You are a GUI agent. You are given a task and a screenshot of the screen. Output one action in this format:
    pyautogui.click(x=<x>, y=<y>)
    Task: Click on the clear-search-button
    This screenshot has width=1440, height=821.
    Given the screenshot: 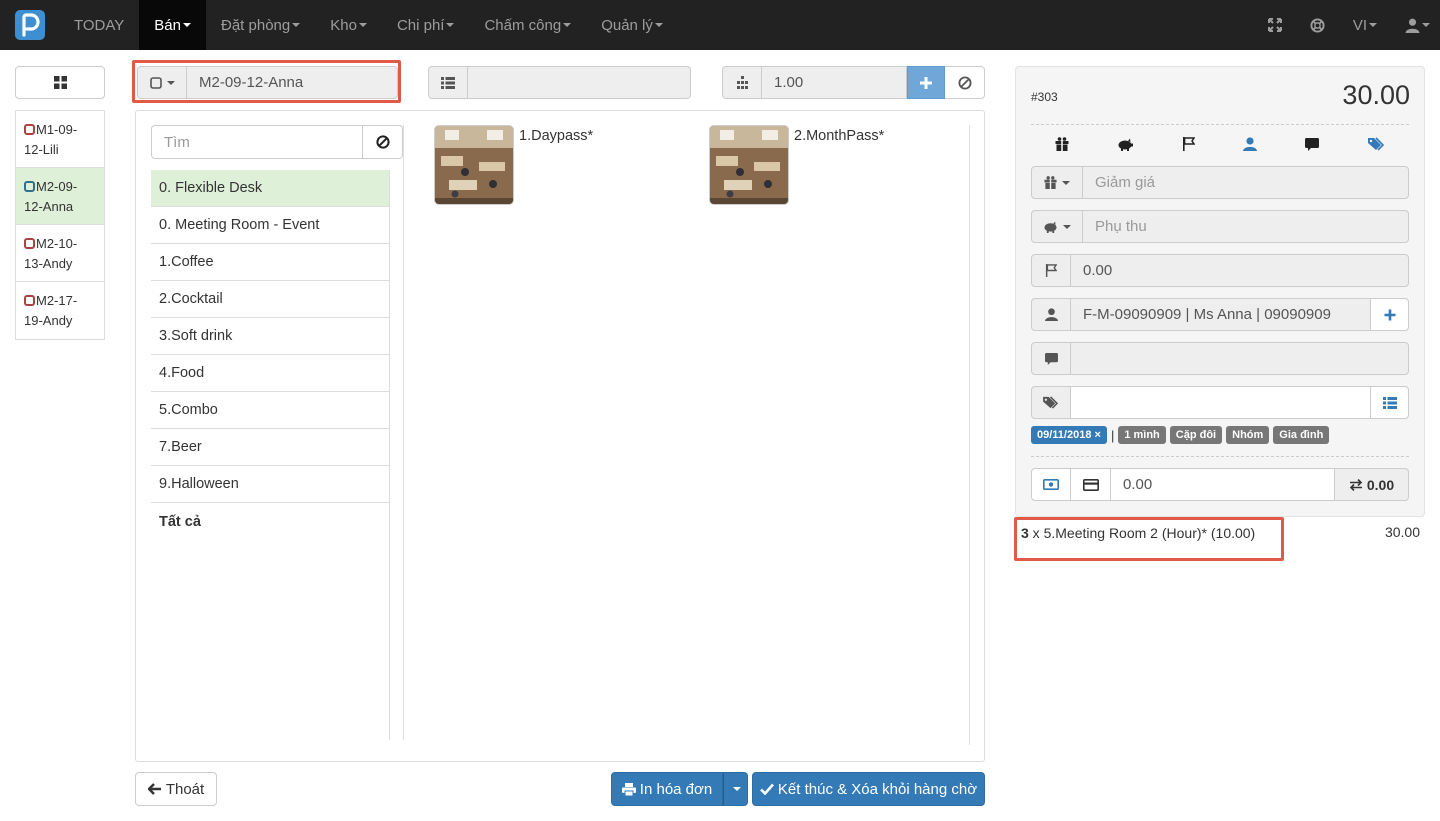 What is the action you would take?
    pyautogui.click(x=383, y=142)
    